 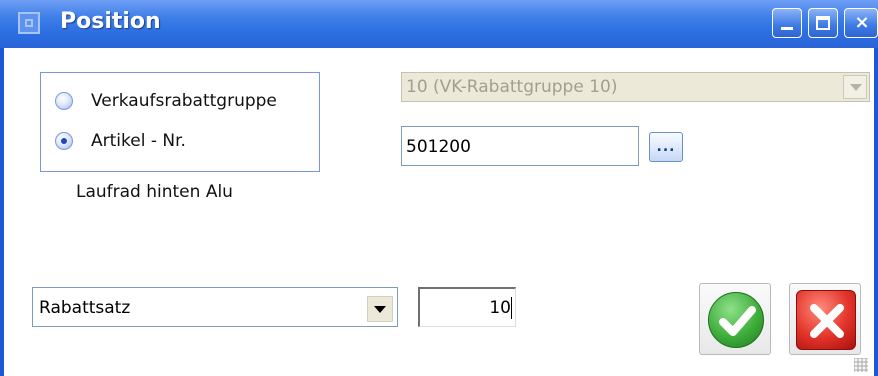 I want to click on title-bar: Position ×, so click(x=439, y=24).